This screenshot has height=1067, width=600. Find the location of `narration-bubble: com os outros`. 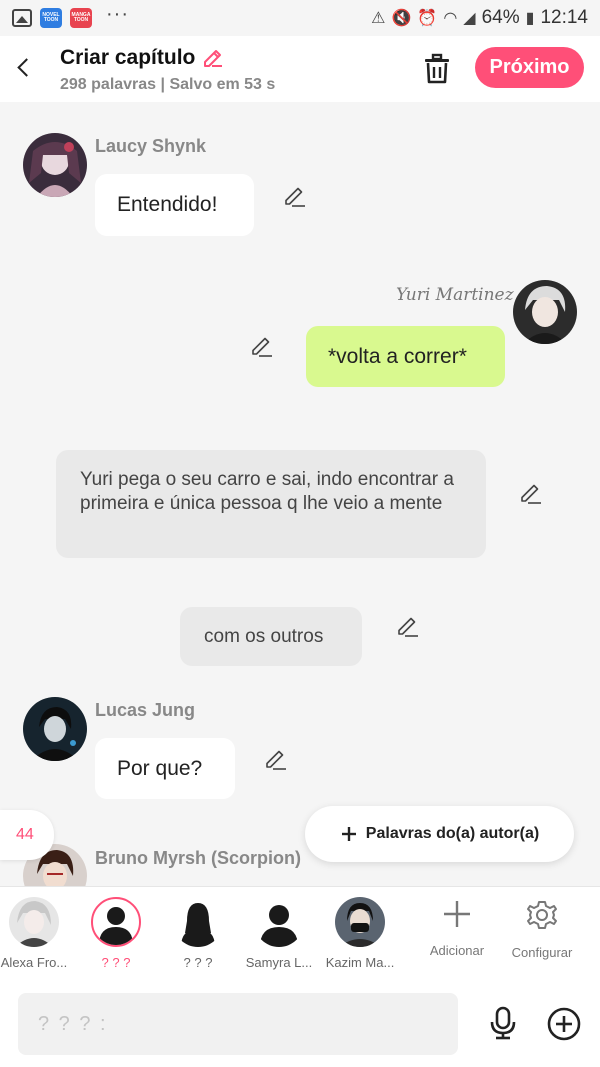

narration-bubble: com os outros is located at coordinates (271, 636).